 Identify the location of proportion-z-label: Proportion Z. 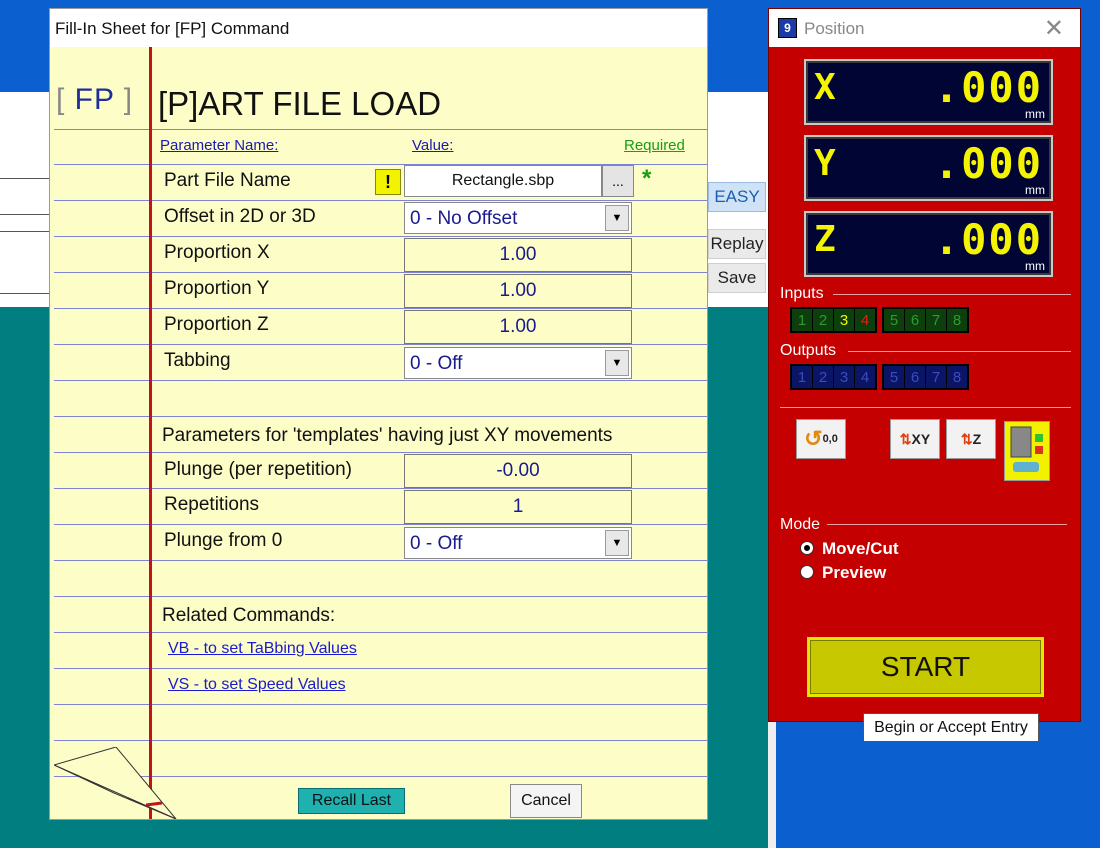
(216, 324).